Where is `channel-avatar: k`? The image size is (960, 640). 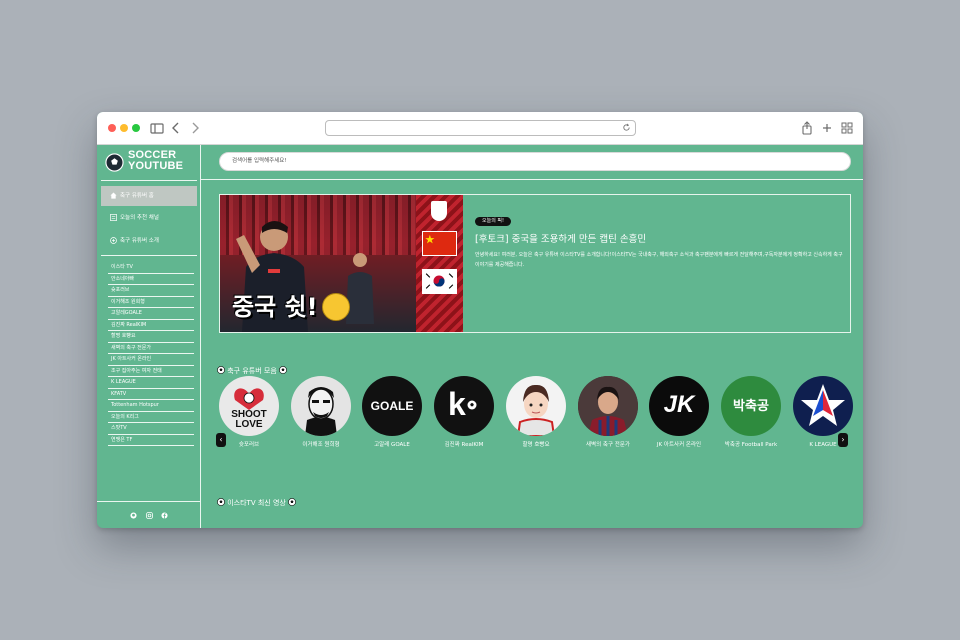
channel-avatar: k is located at coordinates (464, 406).